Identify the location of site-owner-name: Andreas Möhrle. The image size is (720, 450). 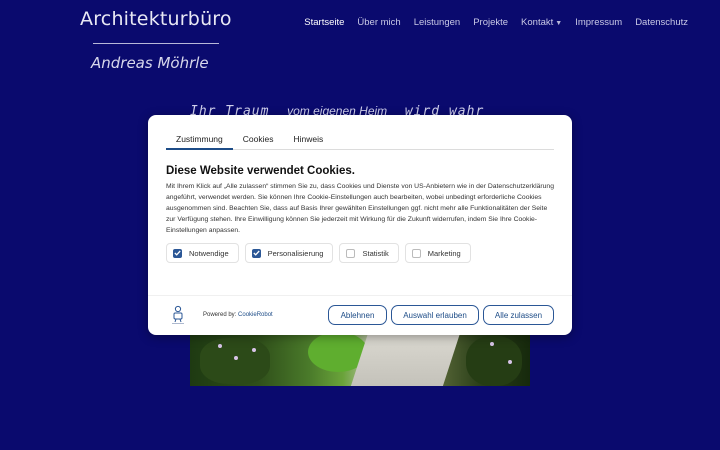
(150, 63).